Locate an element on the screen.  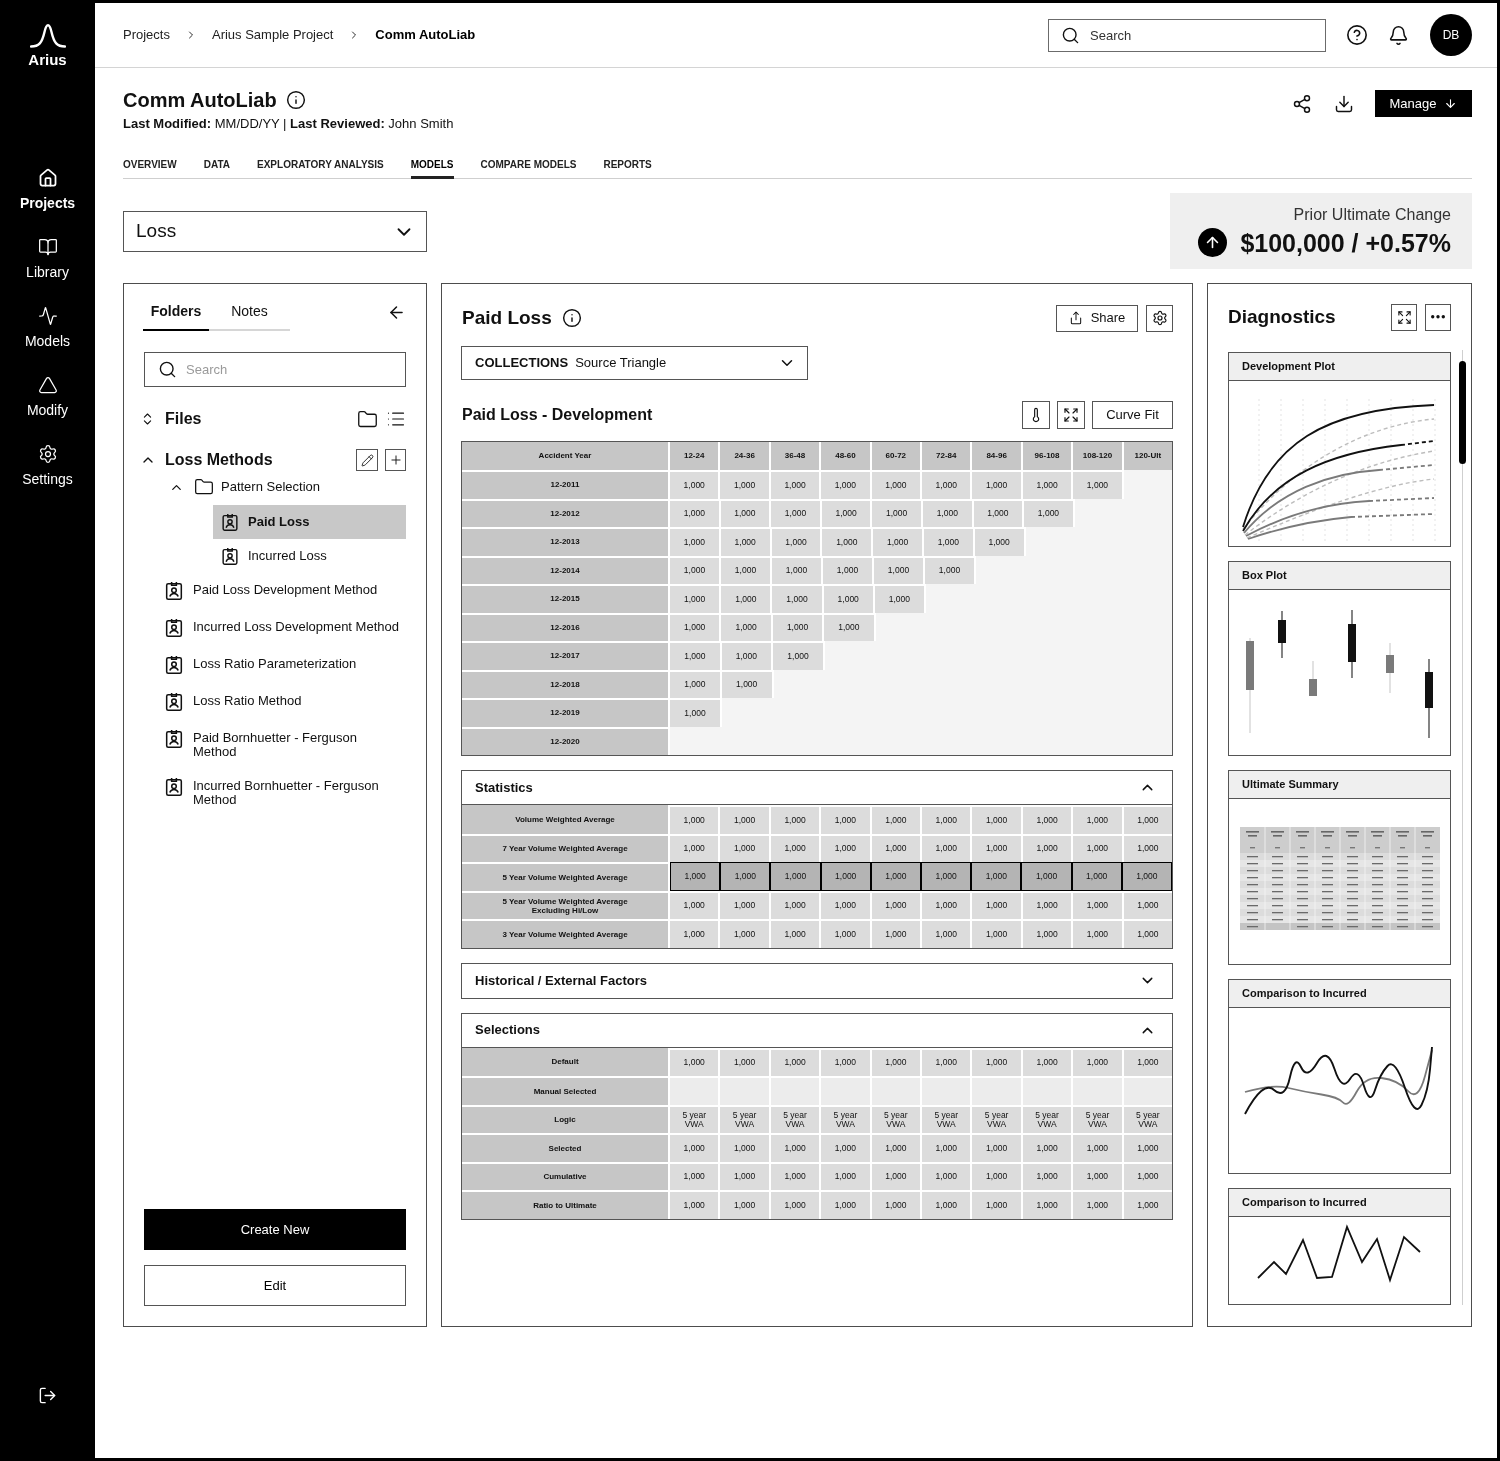
breadcrumb-link: Arius Sample Project is located at coordinates (272, 35).